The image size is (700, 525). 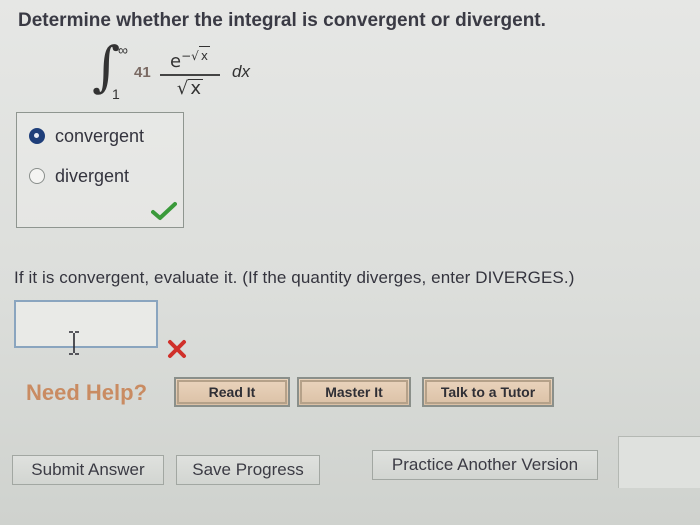 What do you see at coordinates (177, 349) in the screenshot?
I see `cross-icon` at bounding box center [177, 349].